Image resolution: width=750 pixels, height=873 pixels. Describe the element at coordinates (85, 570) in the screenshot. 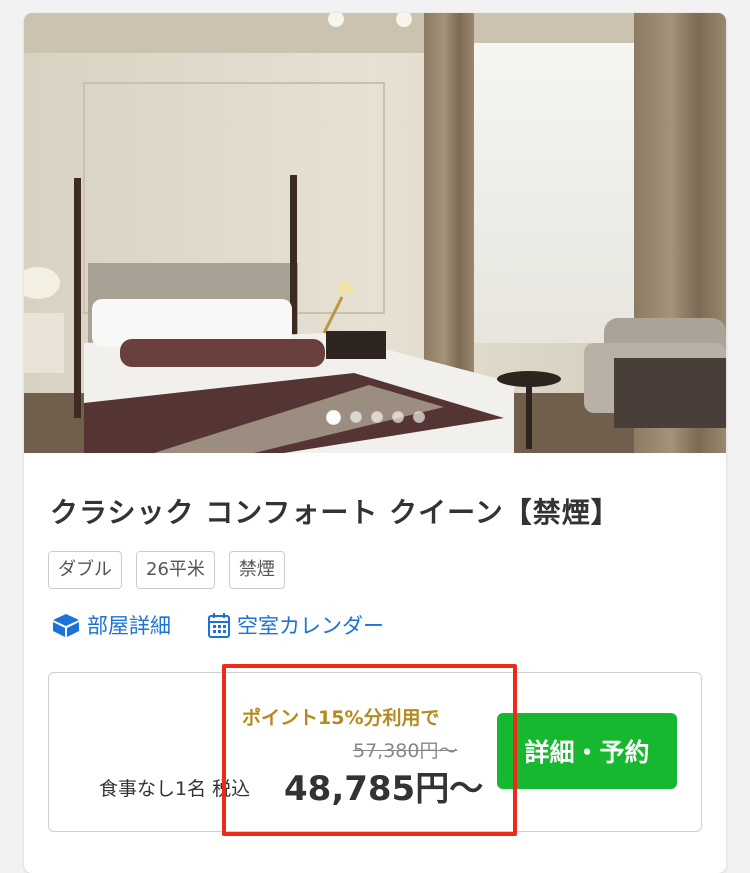

I see `tag-bed-type: ダブル` at that location.